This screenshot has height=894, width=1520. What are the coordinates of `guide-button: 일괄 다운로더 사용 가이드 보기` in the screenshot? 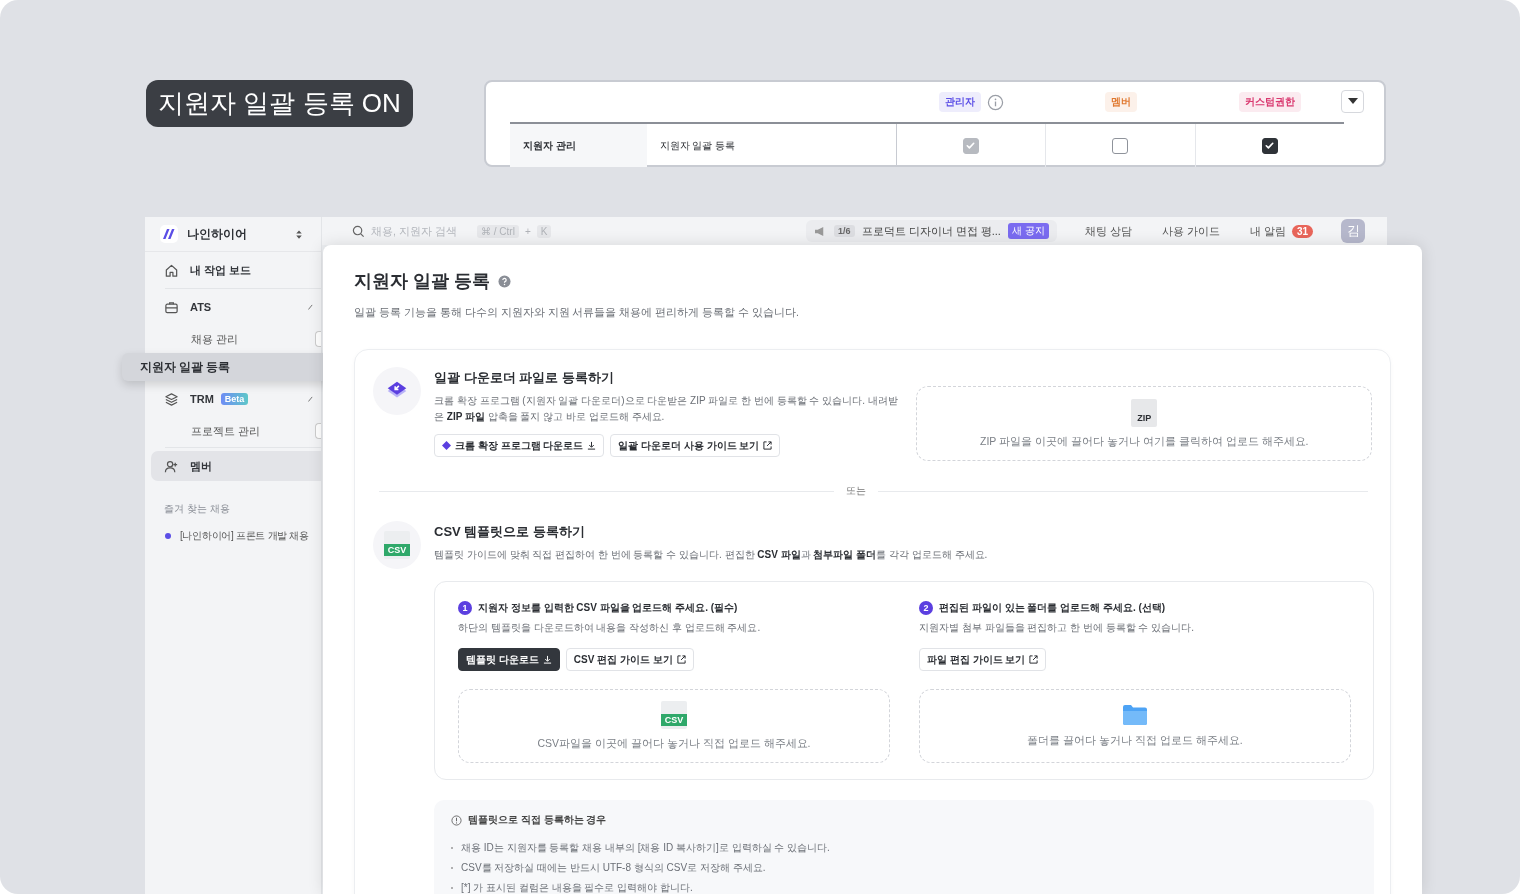 It's located at (695, 445).